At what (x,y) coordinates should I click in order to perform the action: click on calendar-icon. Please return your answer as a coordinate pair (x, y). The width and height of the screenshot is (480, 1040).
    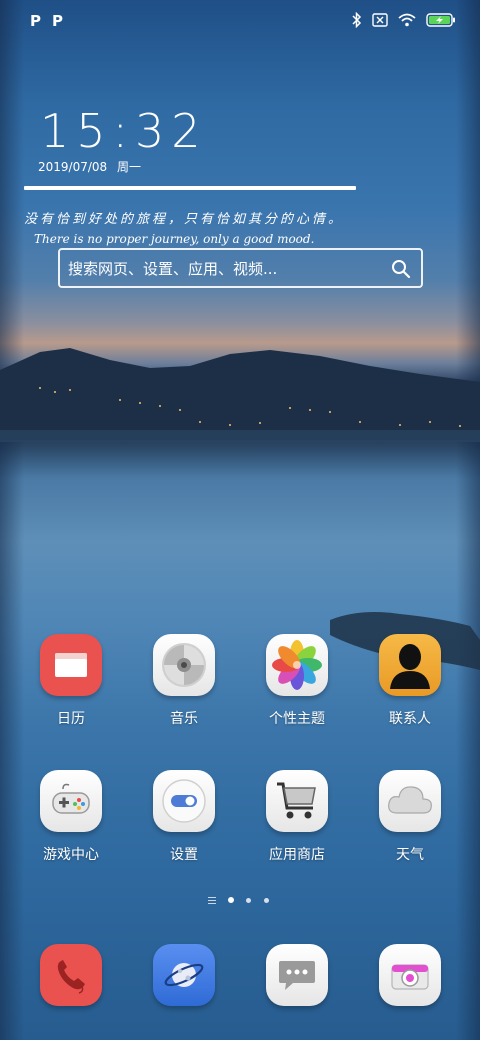
    Looking at the image, I should click on (71, 665).